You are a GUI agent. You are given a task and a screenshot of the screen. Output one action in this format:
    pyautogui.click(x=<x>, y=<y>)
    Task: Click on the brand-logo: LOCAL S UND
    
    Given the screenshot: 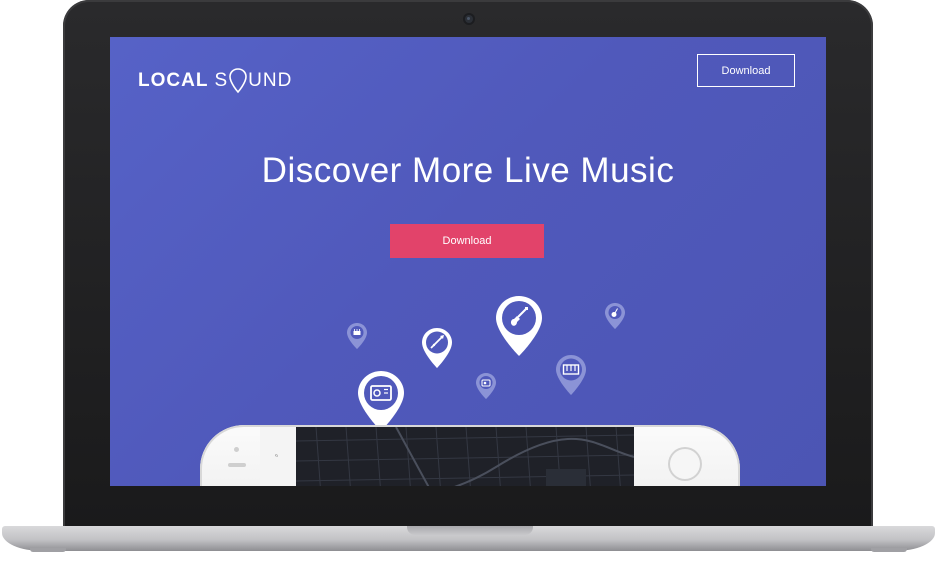 What is the action you would take?
    pyautogui.click(x=215, y=81)
    